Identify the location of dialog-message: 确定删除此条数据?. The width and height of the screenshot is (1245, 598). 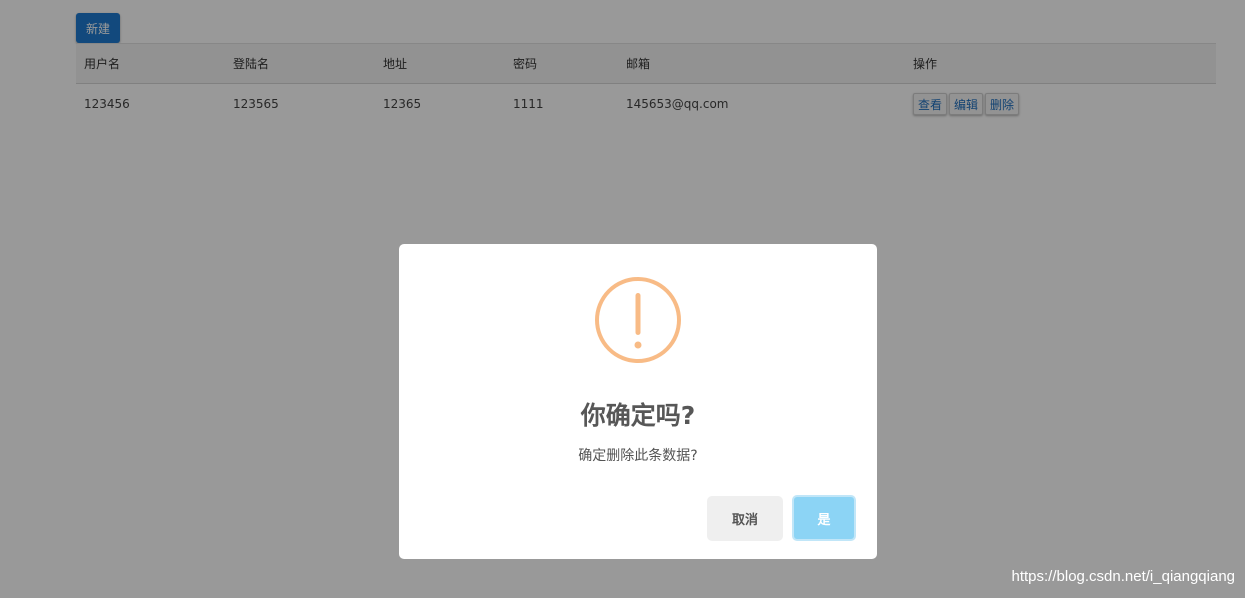
(638, 456).